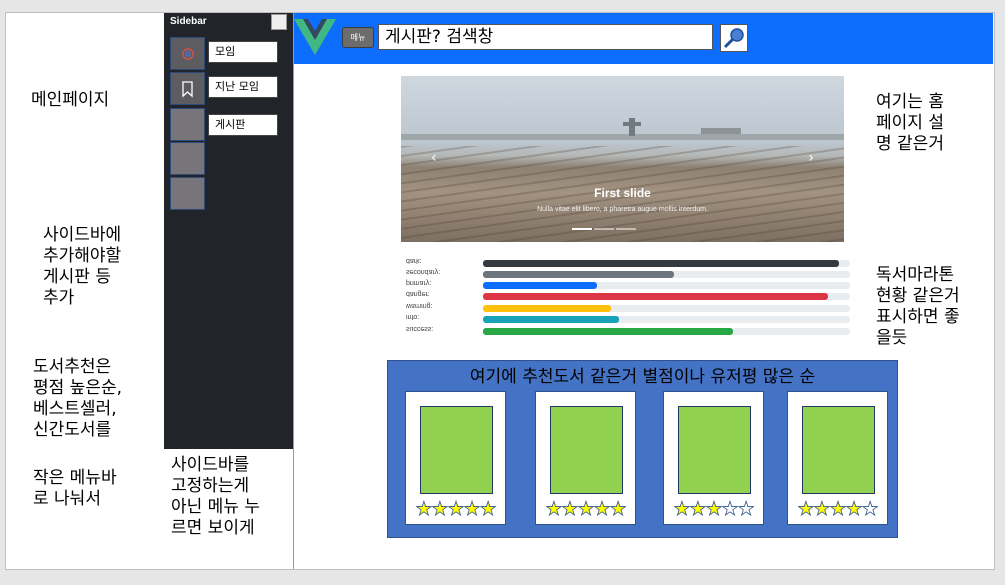 This screenshot has width=1005, height=585. What do you see at coordinates (187, 124) in the screenshot?
I see `board-icon` at bounding box center [187, 124].